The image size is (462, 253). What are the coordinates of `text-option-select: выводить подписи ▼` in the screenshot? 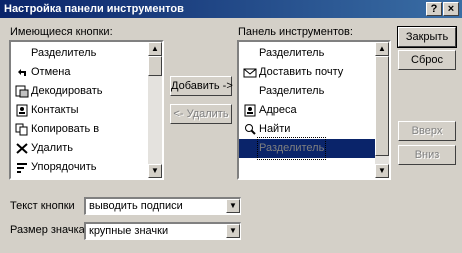 It's located at (162, 206).